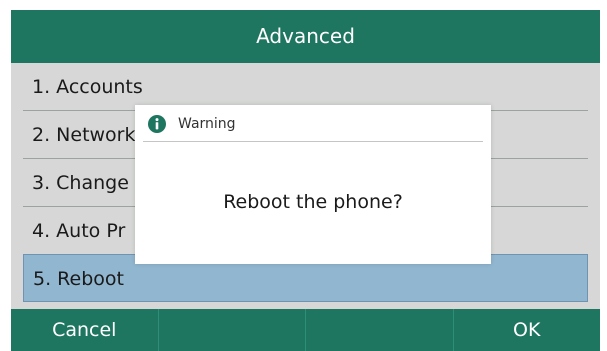 The image size is (607, 351). Describe the element at coordinates (207, 124) in the screenshot. I see `dialog-title: Warning` at that location.